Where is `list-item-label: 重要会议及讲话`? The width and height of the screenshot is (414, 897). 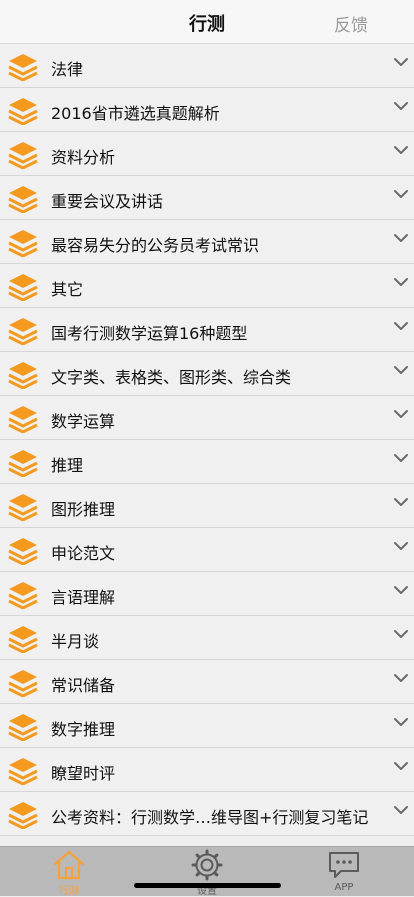
list-item-label: 重要会议及讲话 is located at coordinates (107, 201).